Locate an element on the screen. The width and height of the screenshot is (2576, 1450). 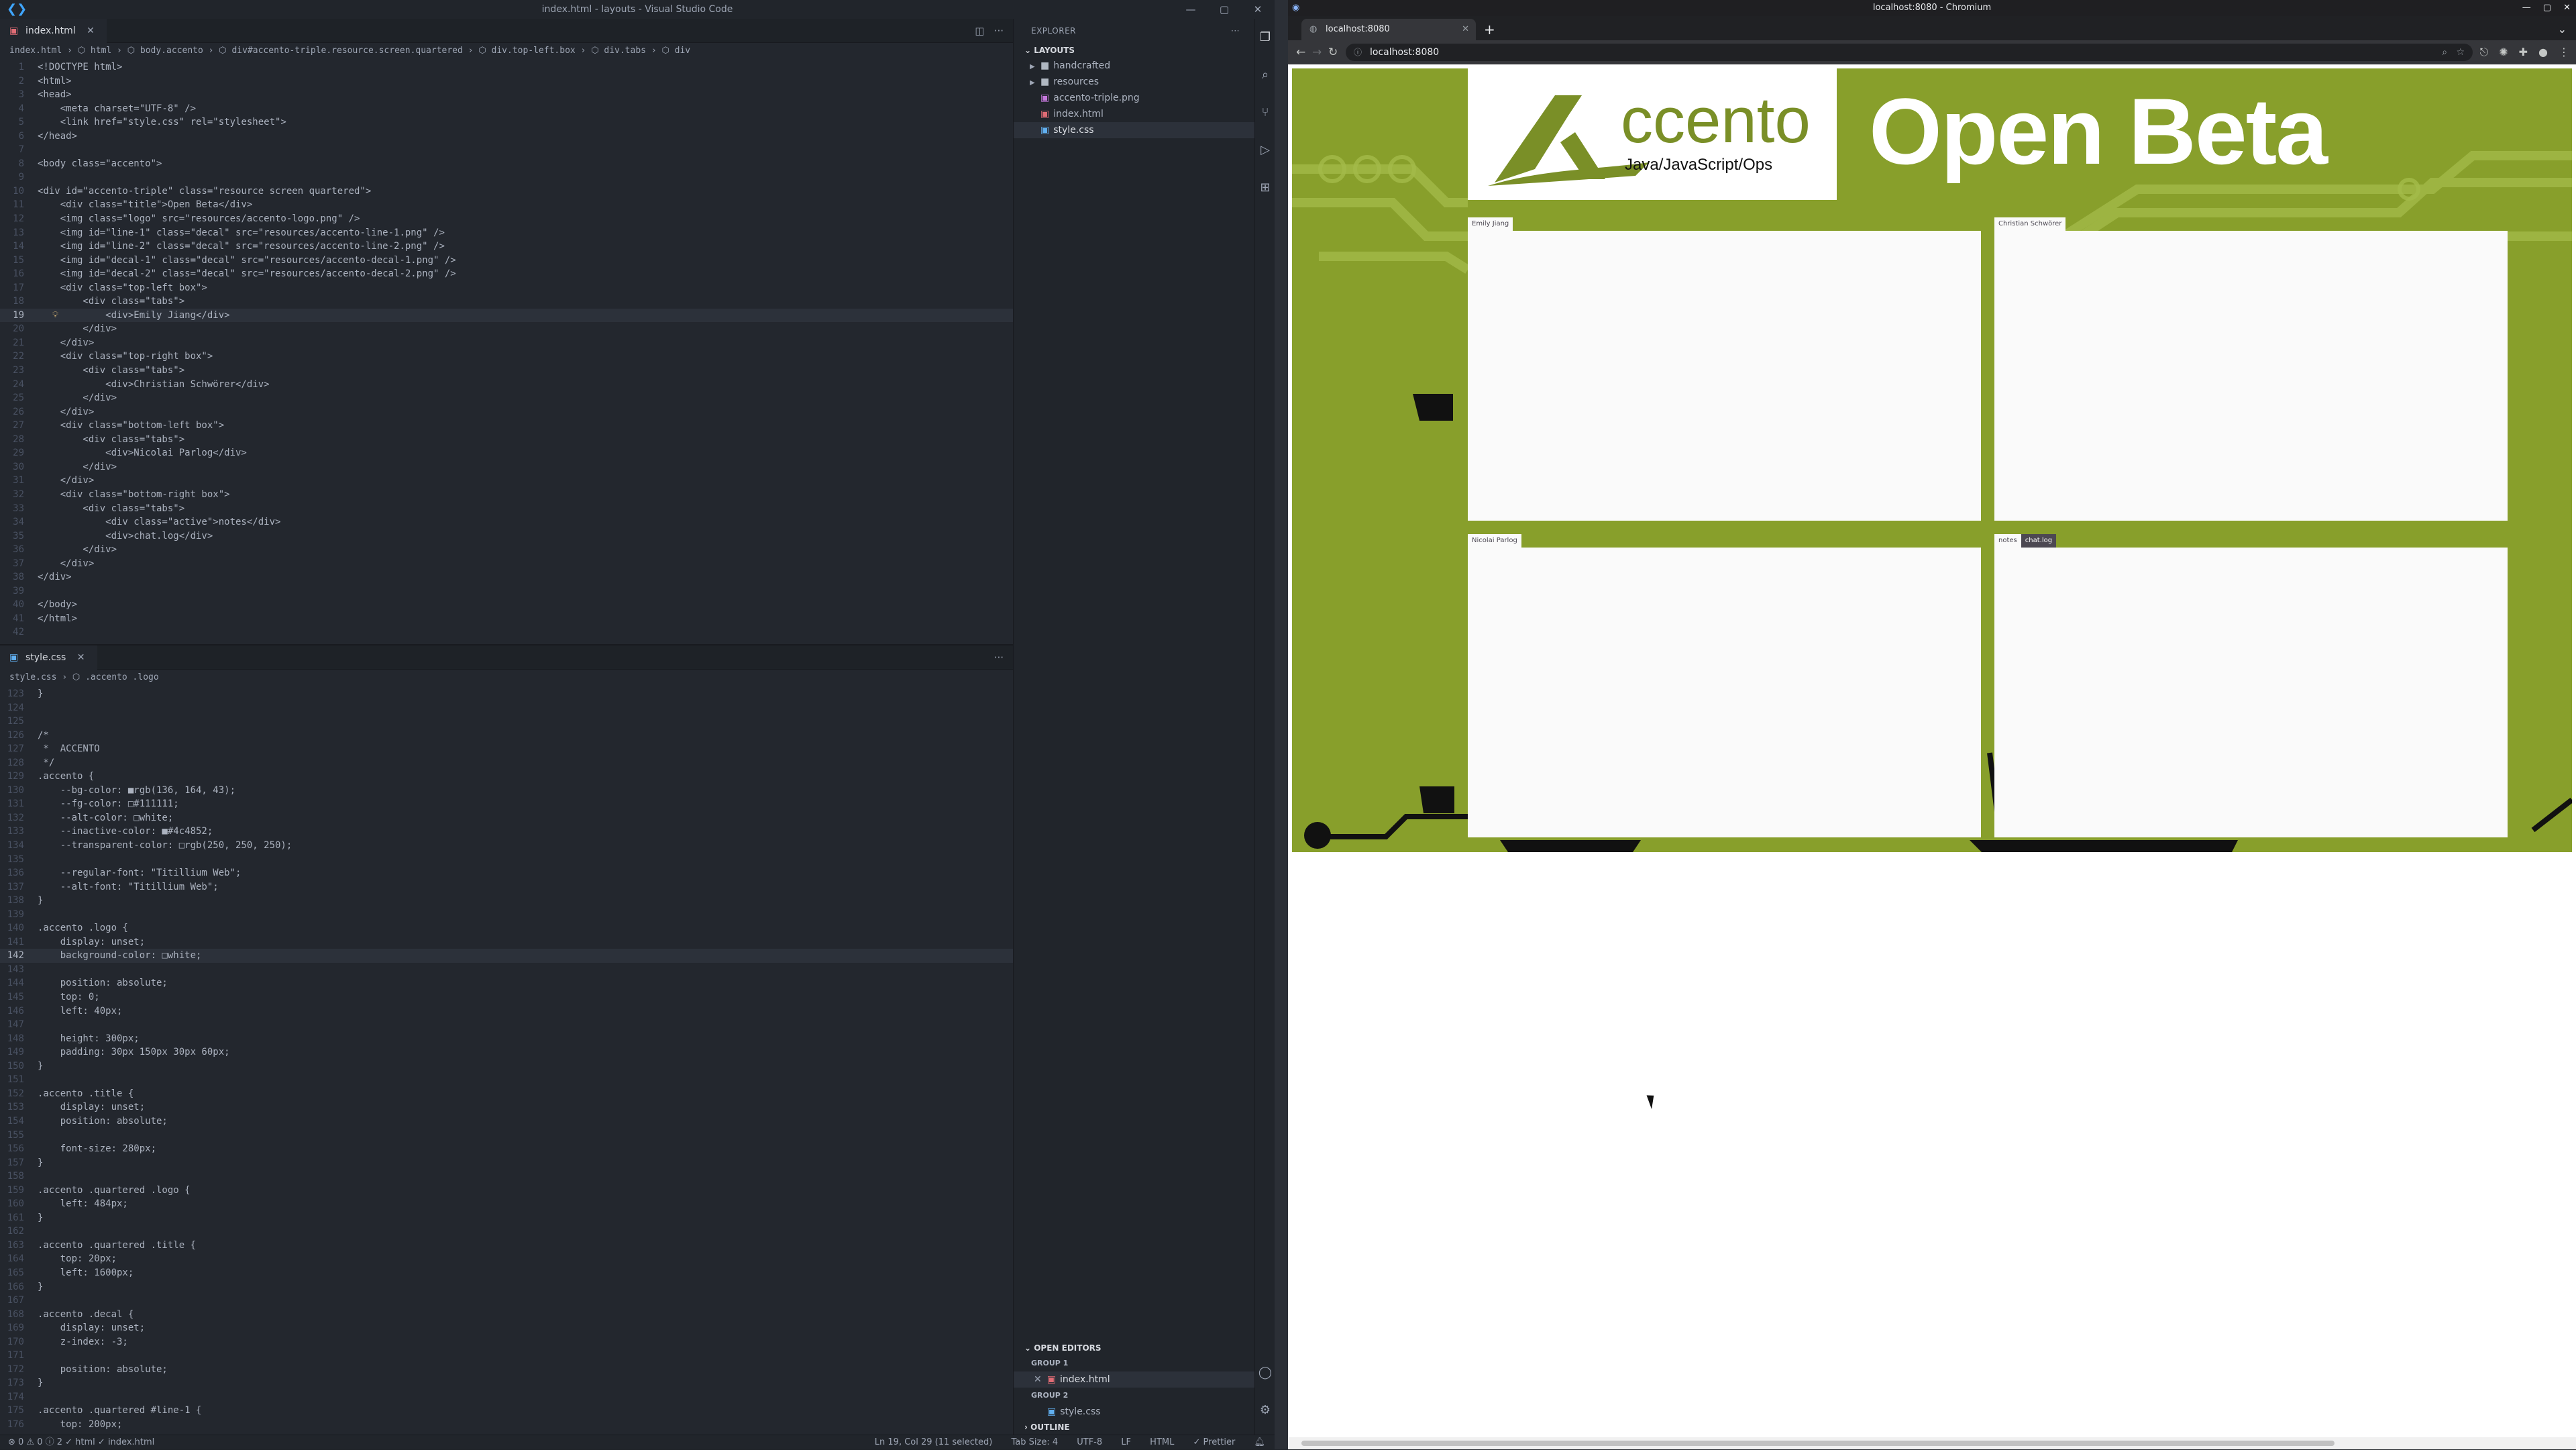
code-line: 148 height: 300px; is located at coordinates (506, 1039).